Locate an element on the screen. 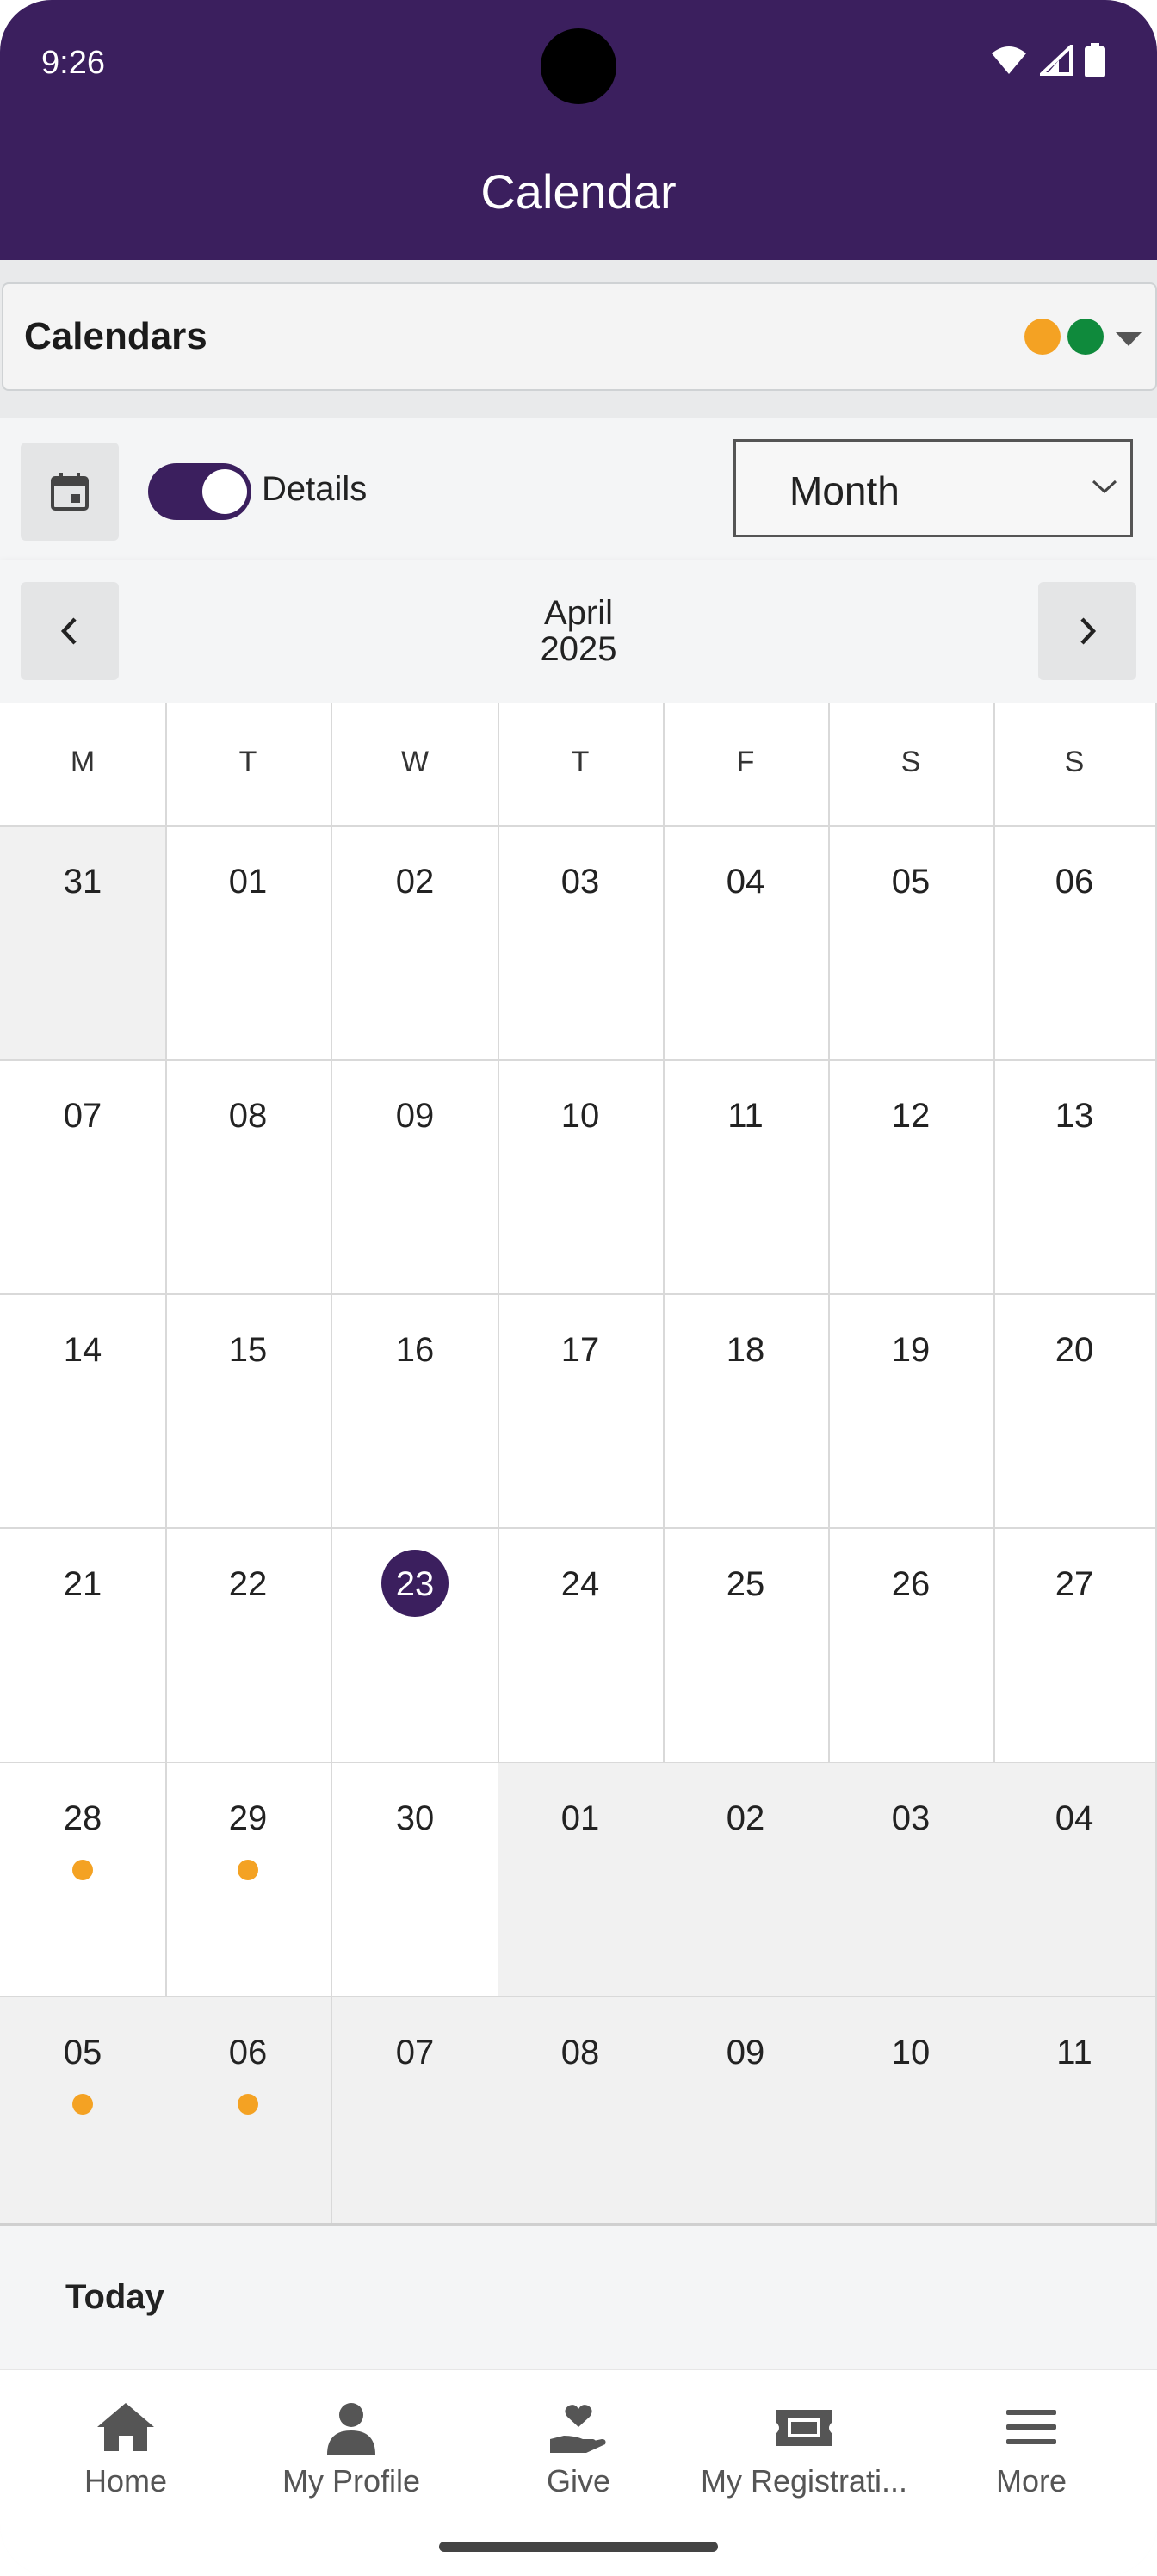 This screenshot has height=2576, width=1157. day-number: 01 is located at coordinates (248, 882).